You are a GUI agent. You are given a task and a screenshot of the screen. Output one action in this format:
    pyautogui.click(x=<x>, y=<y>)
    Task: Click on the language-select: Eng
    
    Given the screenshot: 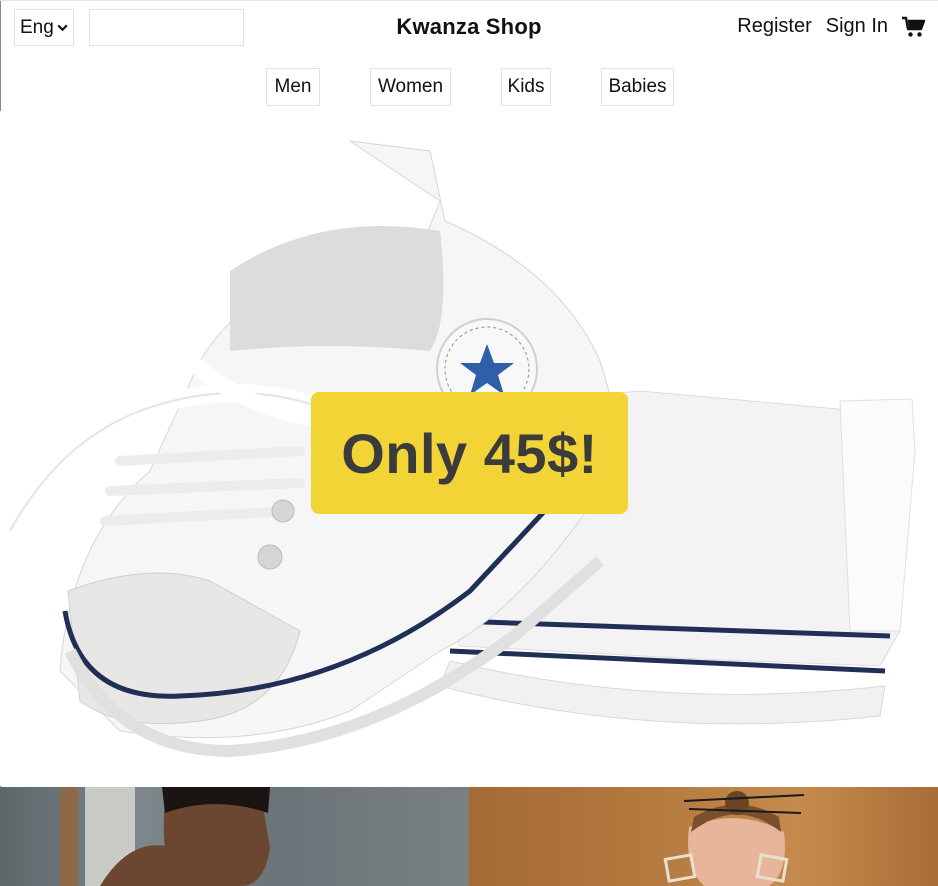 What is the action you would take?
    pyautogui.click(x=44, y=27)
    